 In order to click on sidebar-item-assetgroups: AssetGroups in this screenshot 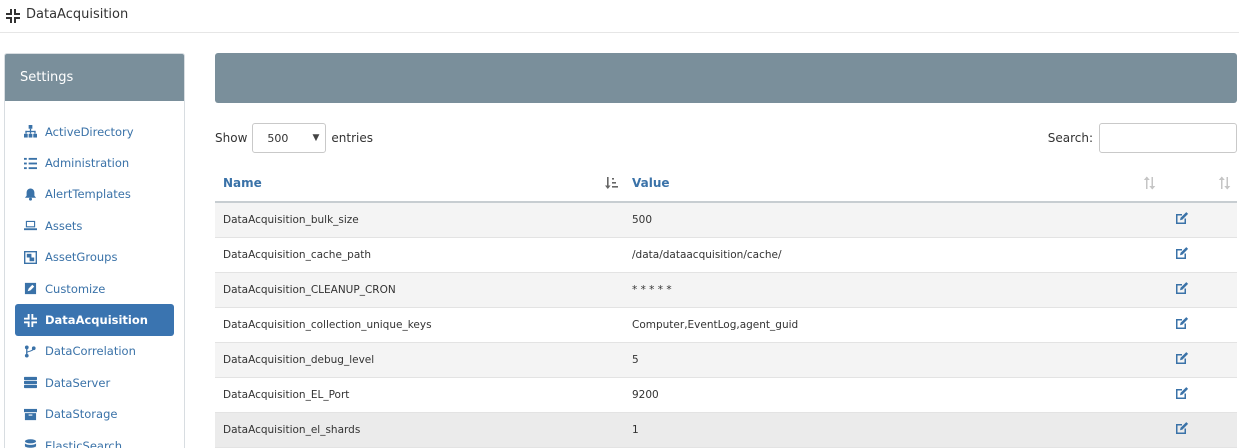, I will do `click(94, 257)`.